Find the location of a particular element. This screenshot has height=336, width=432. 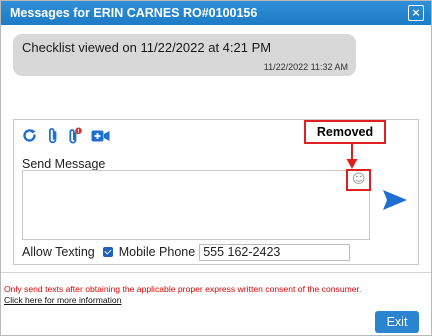

mobile-phone-label: Mobile Phone is located at coordinates (157, 252).